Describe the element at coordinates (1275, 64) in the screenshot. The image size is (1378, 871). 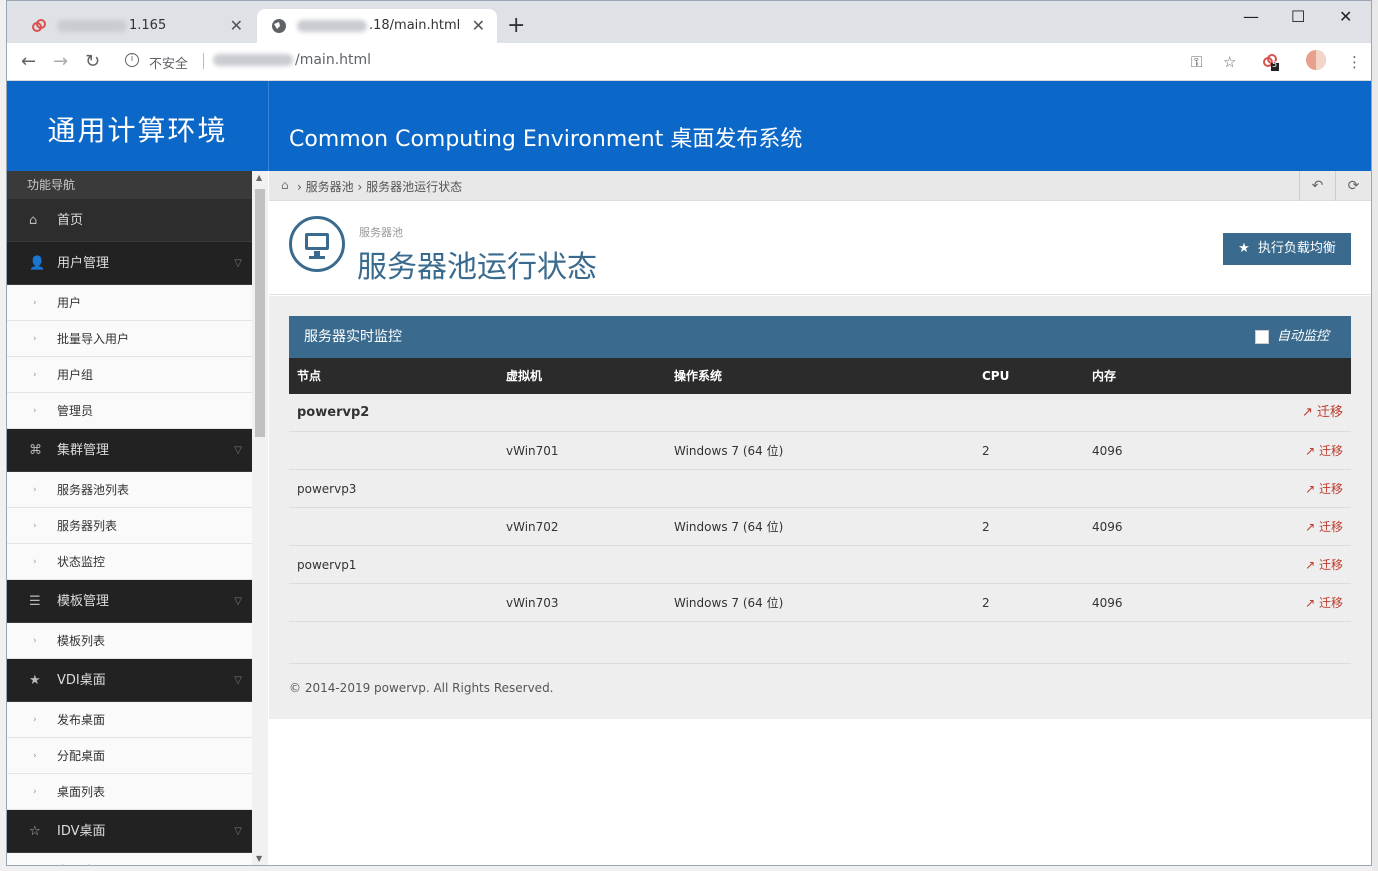
I see `extension-badge: 5` at that location.